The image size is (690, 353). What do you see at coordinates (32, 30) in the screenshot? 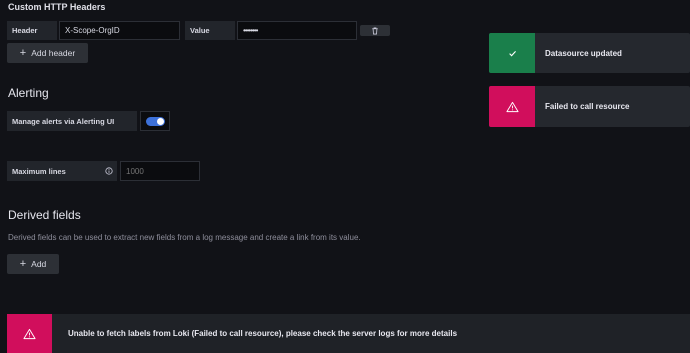
I see `header-label: Header` at bounding box center [32, 30].